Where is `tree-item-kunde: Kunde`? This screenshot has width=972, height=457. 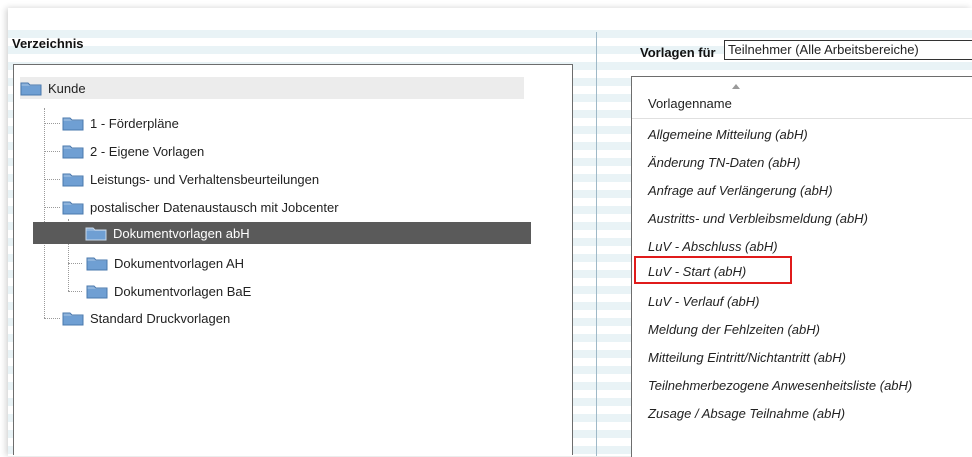 tree-item-kunde: Kunde is located at coordinates (272, 88).